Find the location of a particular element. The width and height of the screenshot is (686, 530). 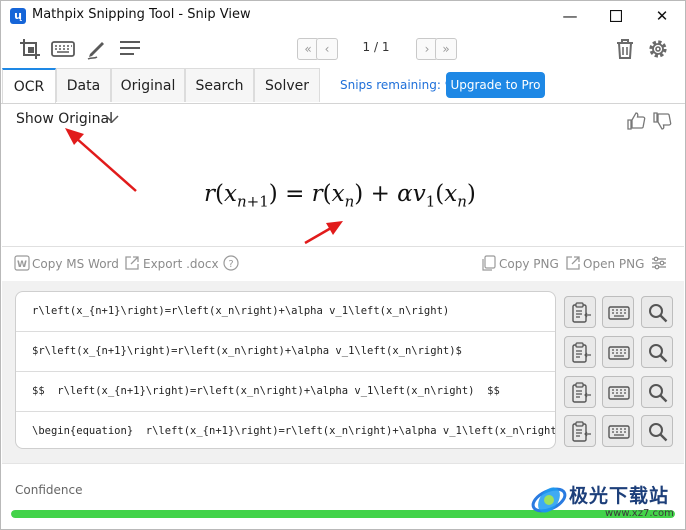

open-png-button: Open PNG is located at coordinates (613, 264).